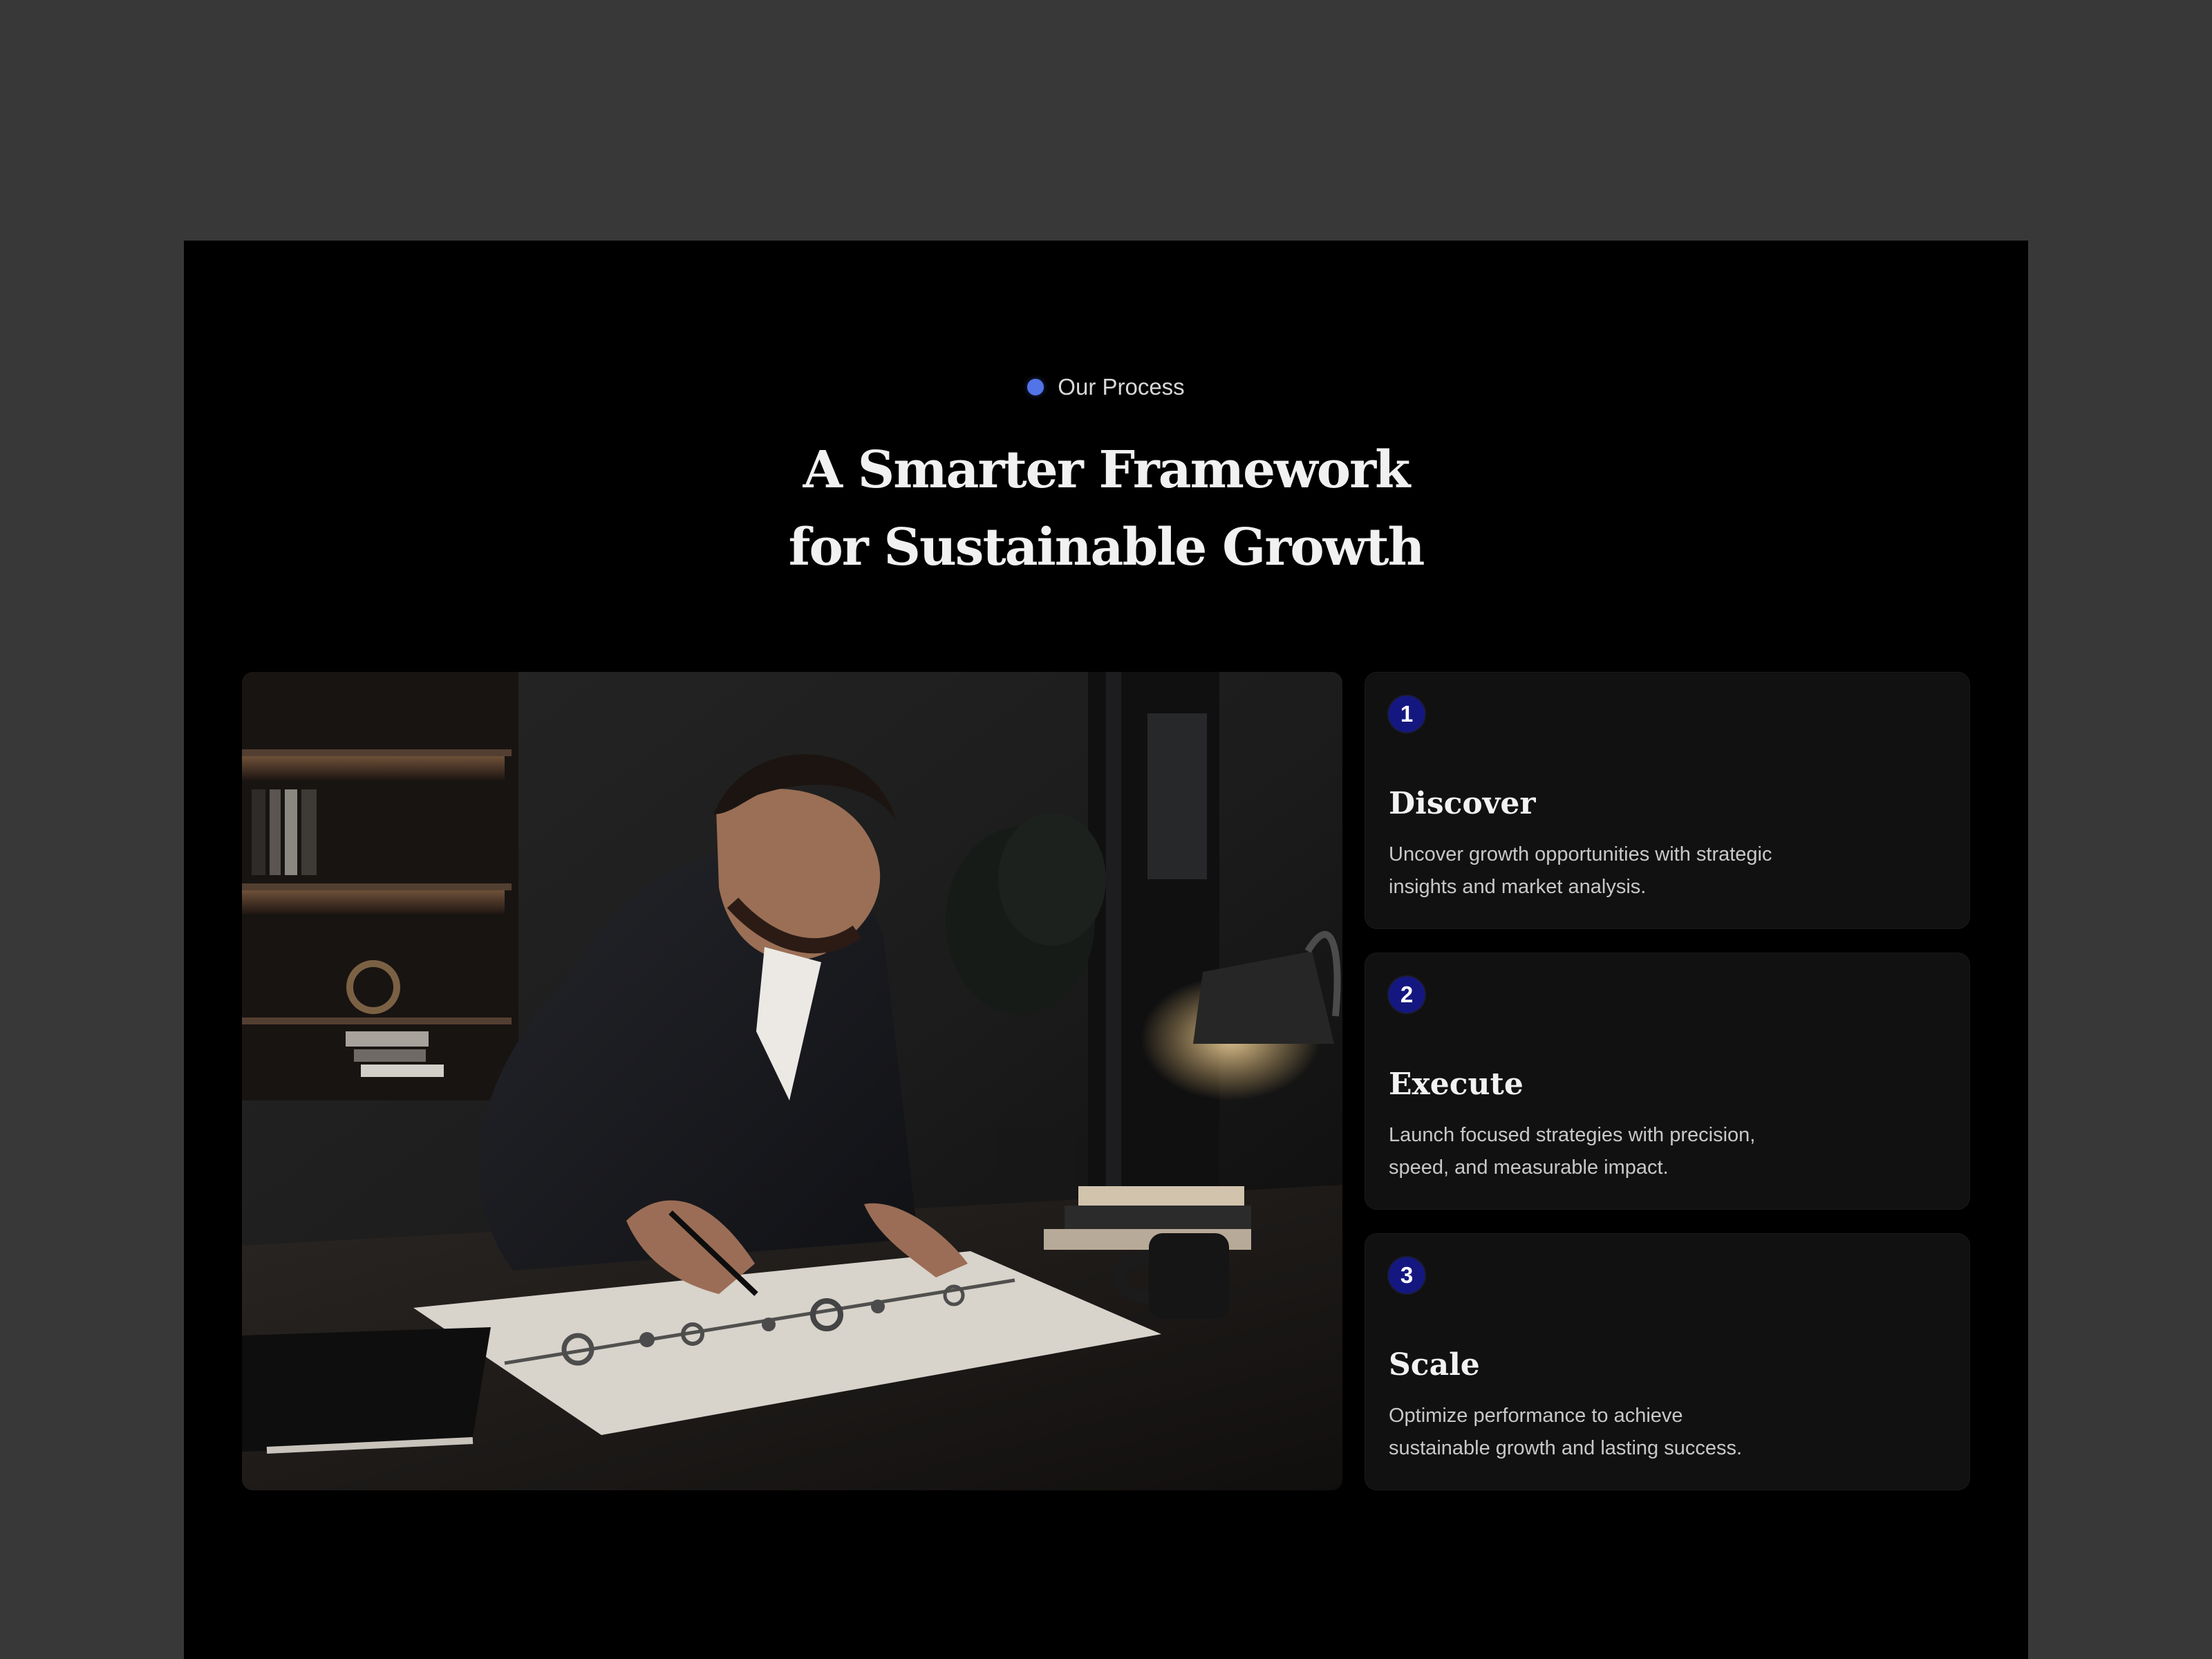  I want to click on headline-line-1: A Smarter Framework, so click(1107, 470).